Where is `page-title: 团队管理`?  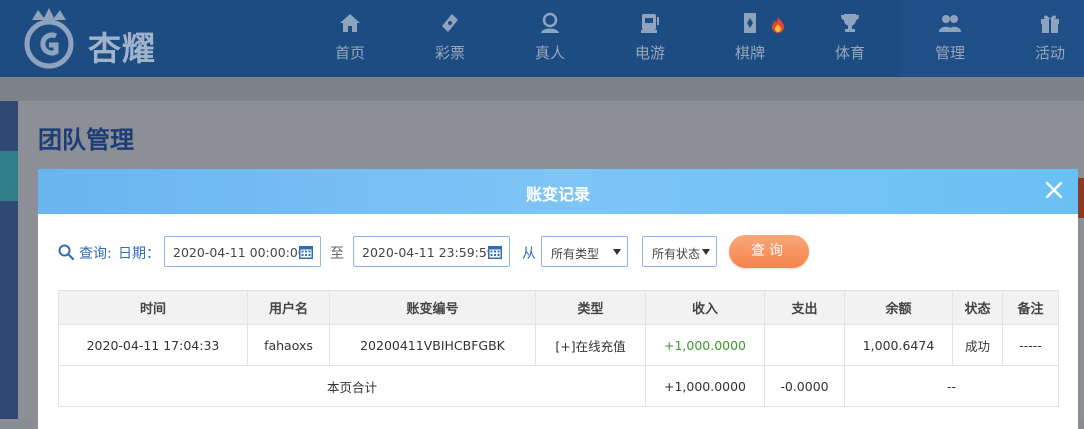
page-title: 团队管理 is located at coordinates (86, 140).